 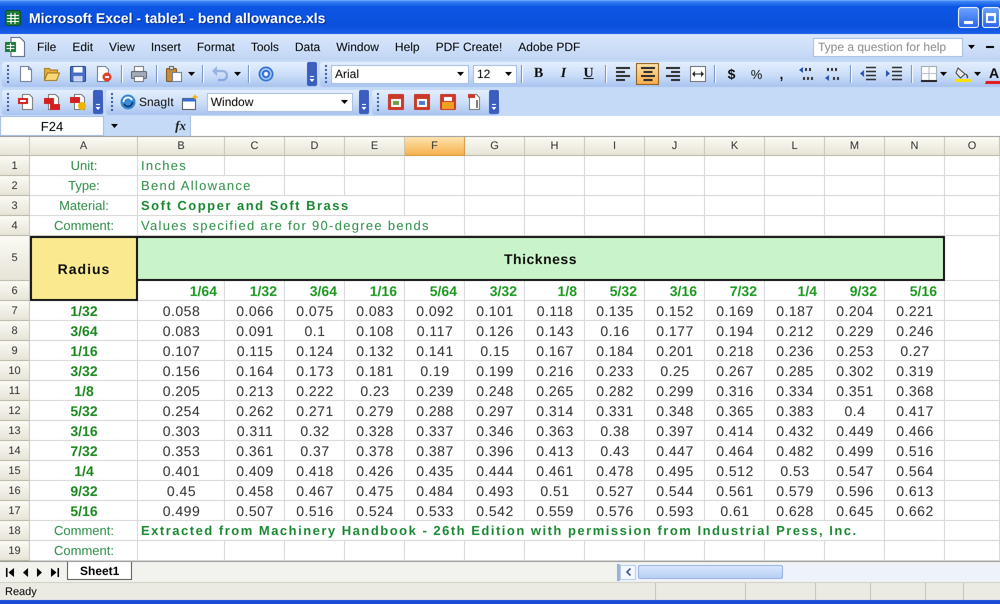 I want to click on column-header: K, so click(x=735, y=146).